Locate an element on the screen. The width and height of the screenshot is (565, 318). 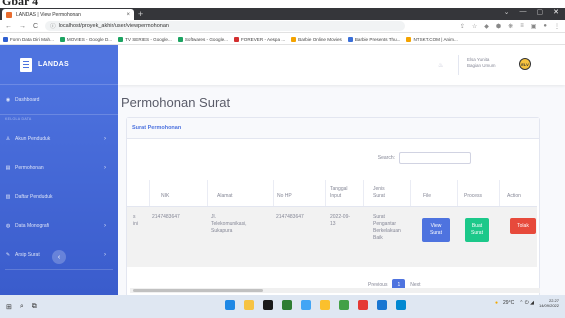
column-header-tanggal-input: Tanggal Input is located at coordinates (339, 193).